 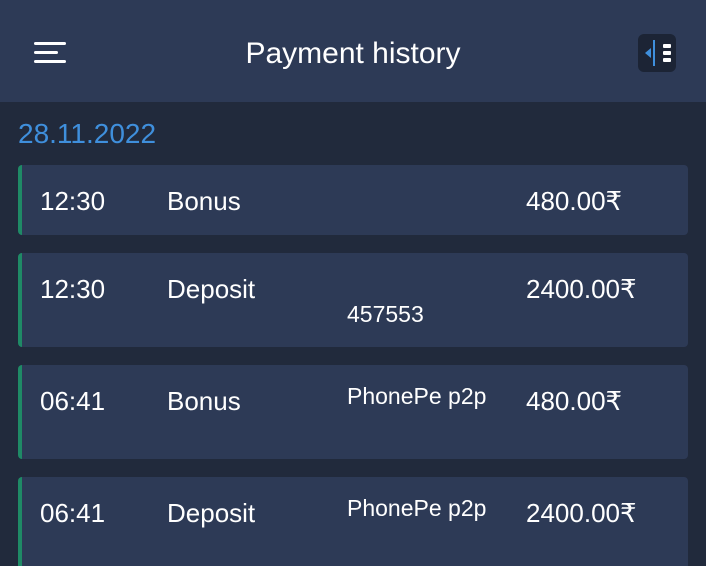 I want to click on transaction-row: 06:41 Deposit PhonePe p2p 2400.00₹, so click(x=353, y=521).